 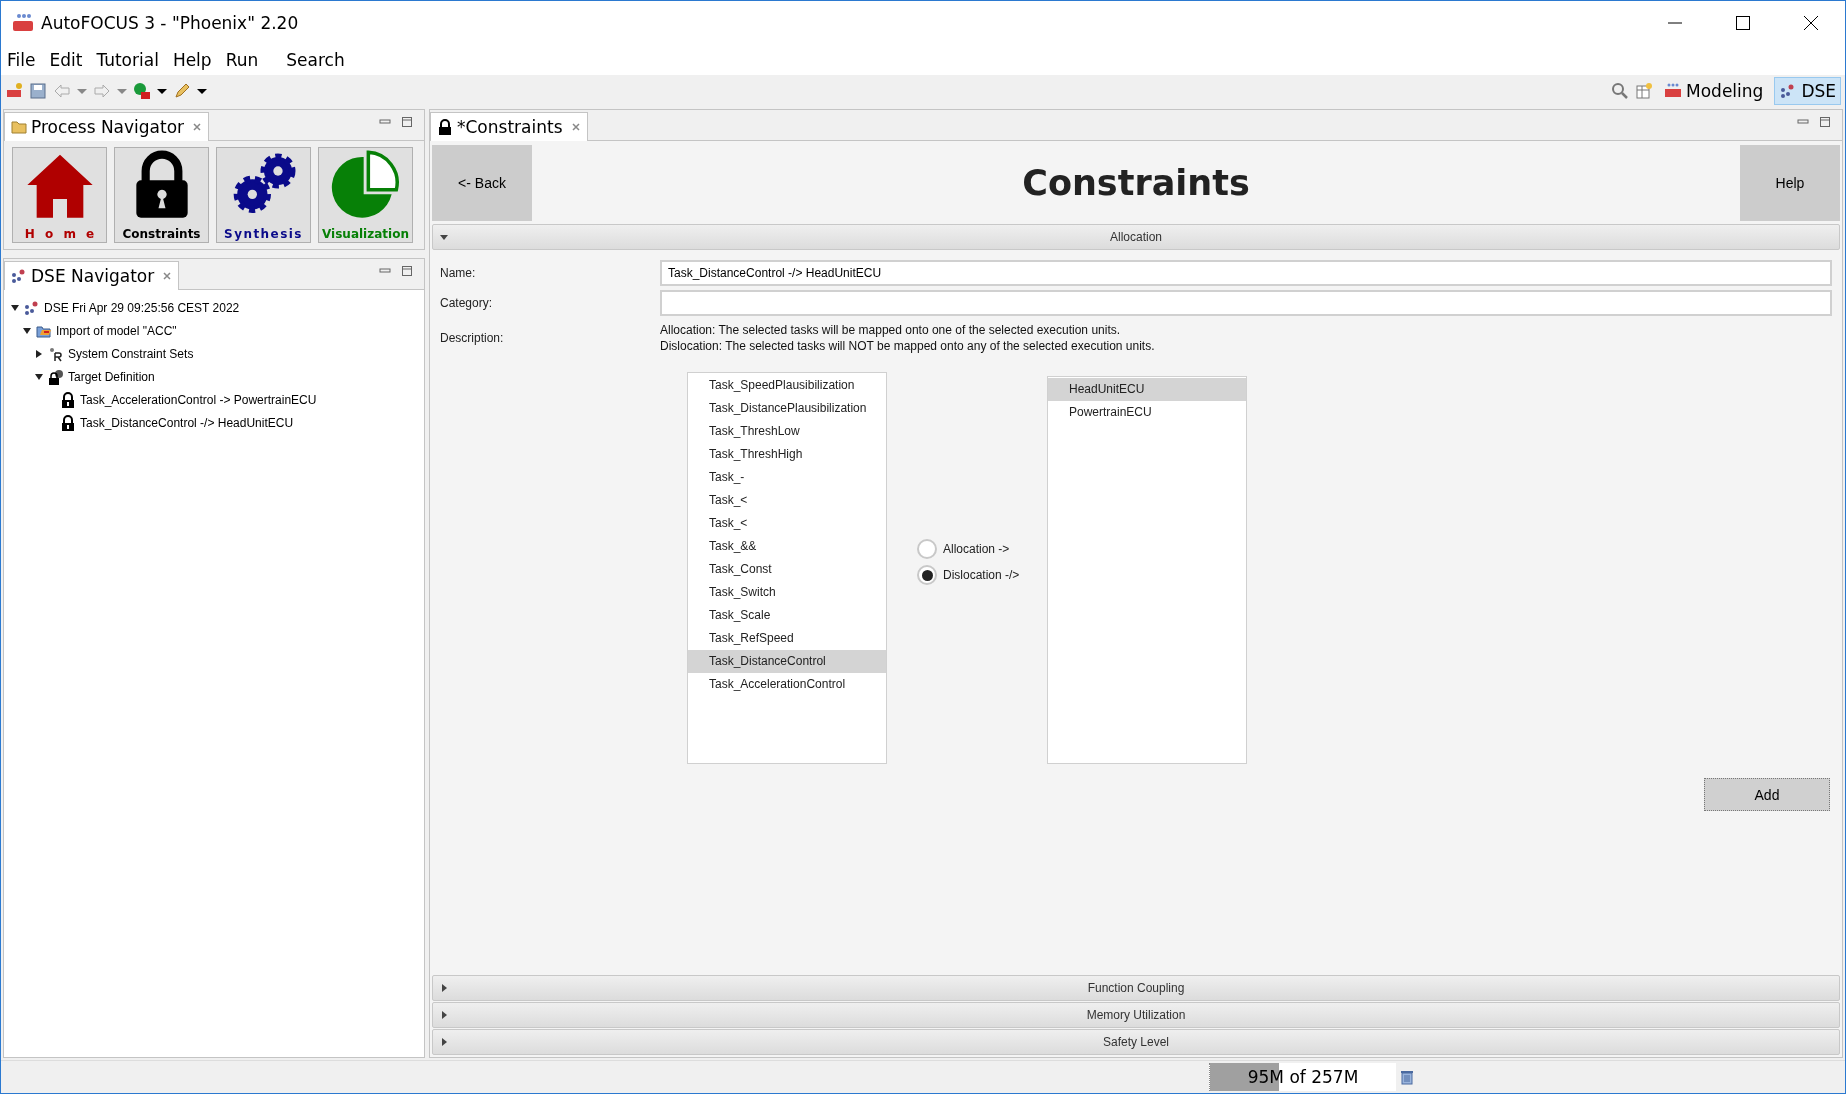 I want to click on forward-arrow-icon, so click(x=102, y=91).